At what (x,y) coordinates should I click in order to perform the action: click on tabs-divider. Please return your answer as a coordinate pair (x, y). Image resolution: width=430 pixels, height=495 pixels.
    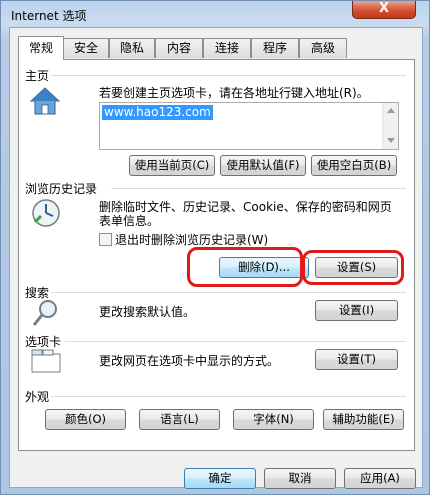
    Looking at the image, I should click on (235, 341).